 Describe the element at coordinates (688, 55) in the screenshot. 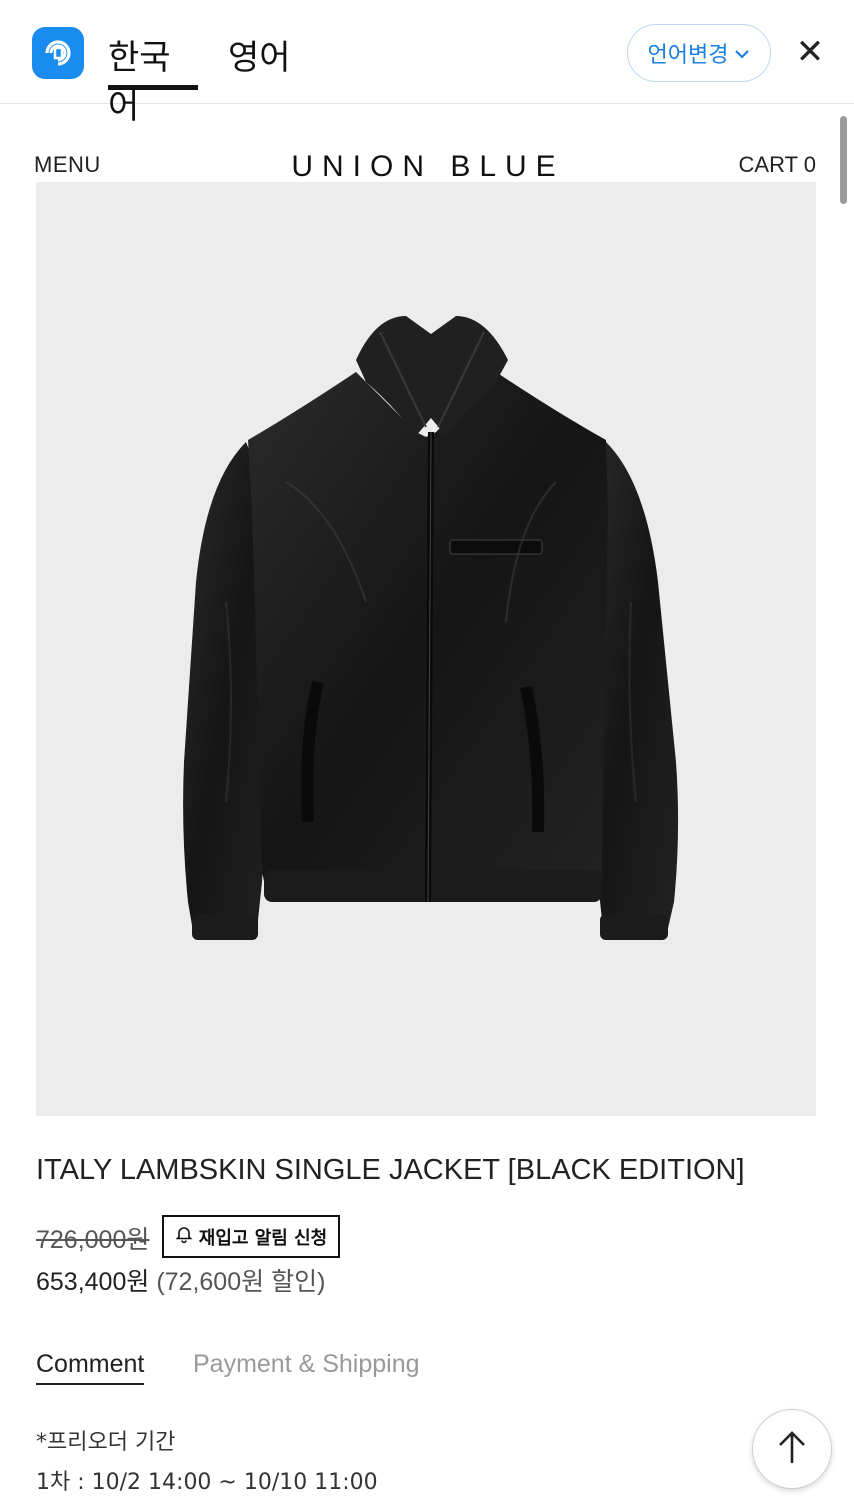

I see `change-language-label: 언어변경` at that location.